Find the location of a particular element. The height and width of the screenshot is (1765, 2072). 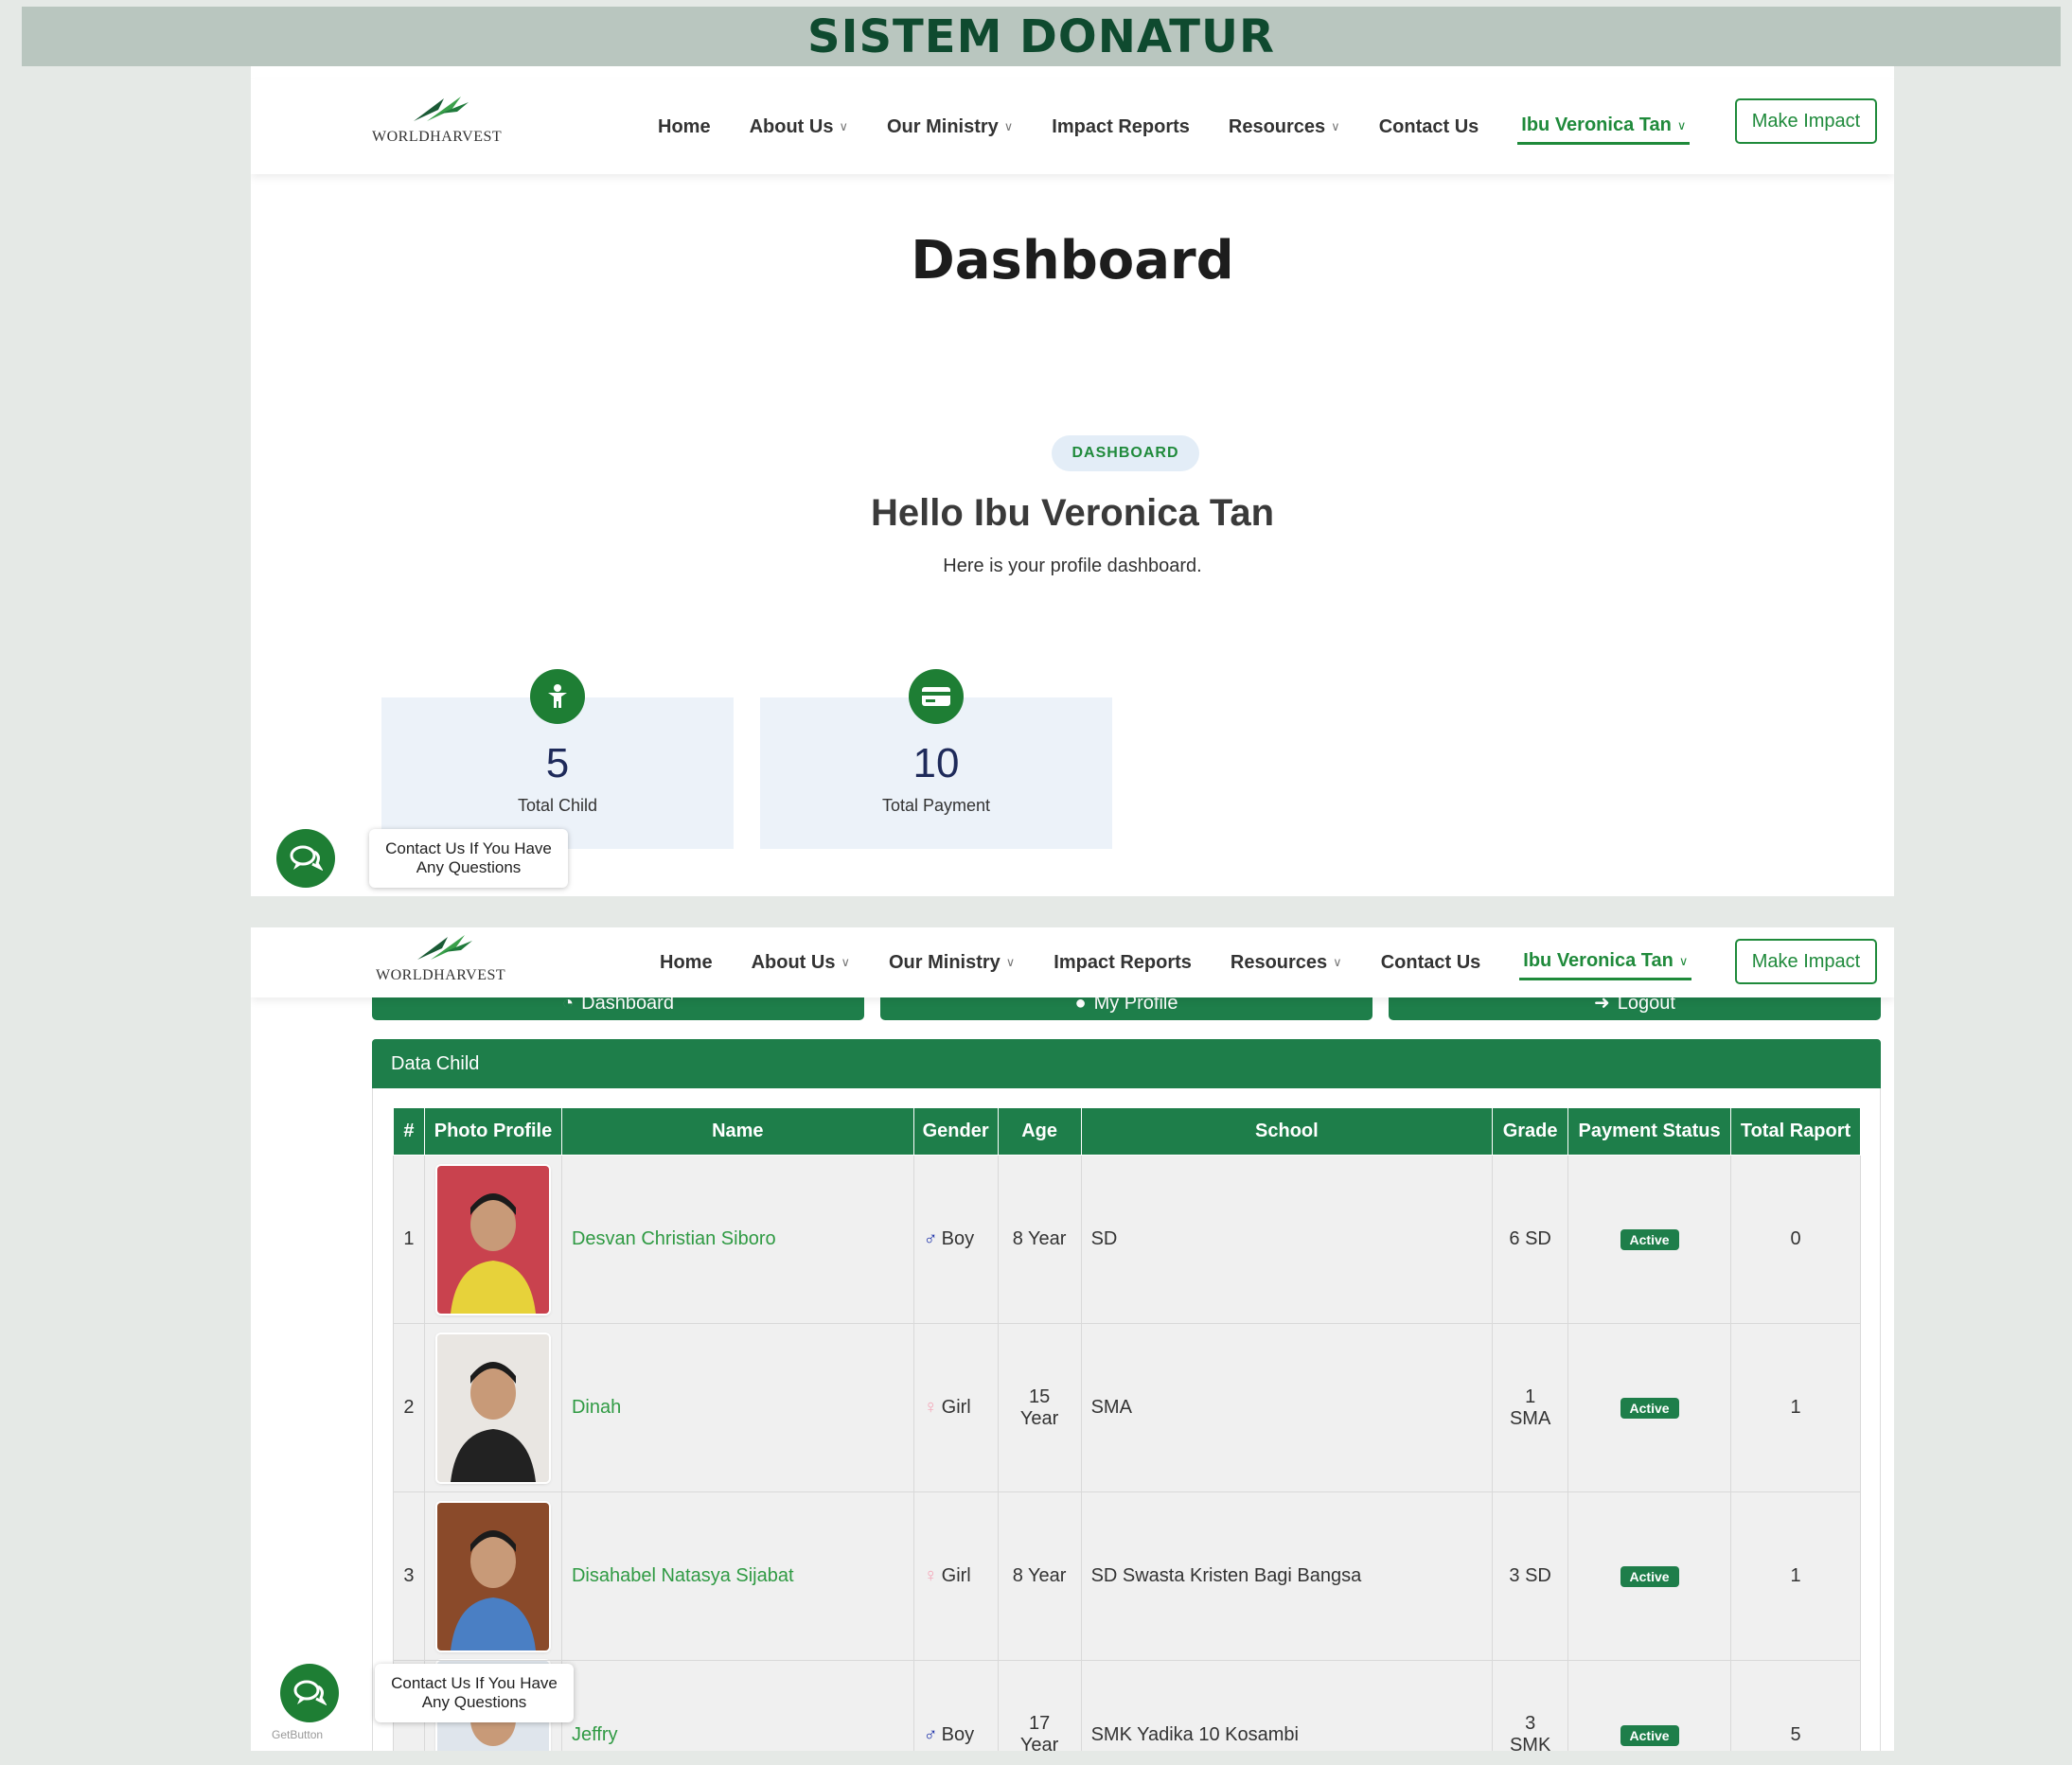

column-header: School is located at coordinates (1287, 1131).